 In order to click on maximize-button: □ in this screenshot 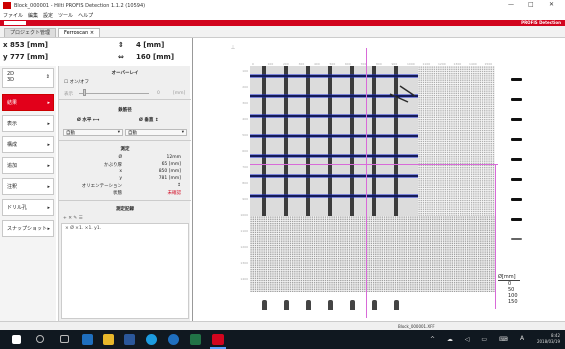, I will do `click(531, 4)`.